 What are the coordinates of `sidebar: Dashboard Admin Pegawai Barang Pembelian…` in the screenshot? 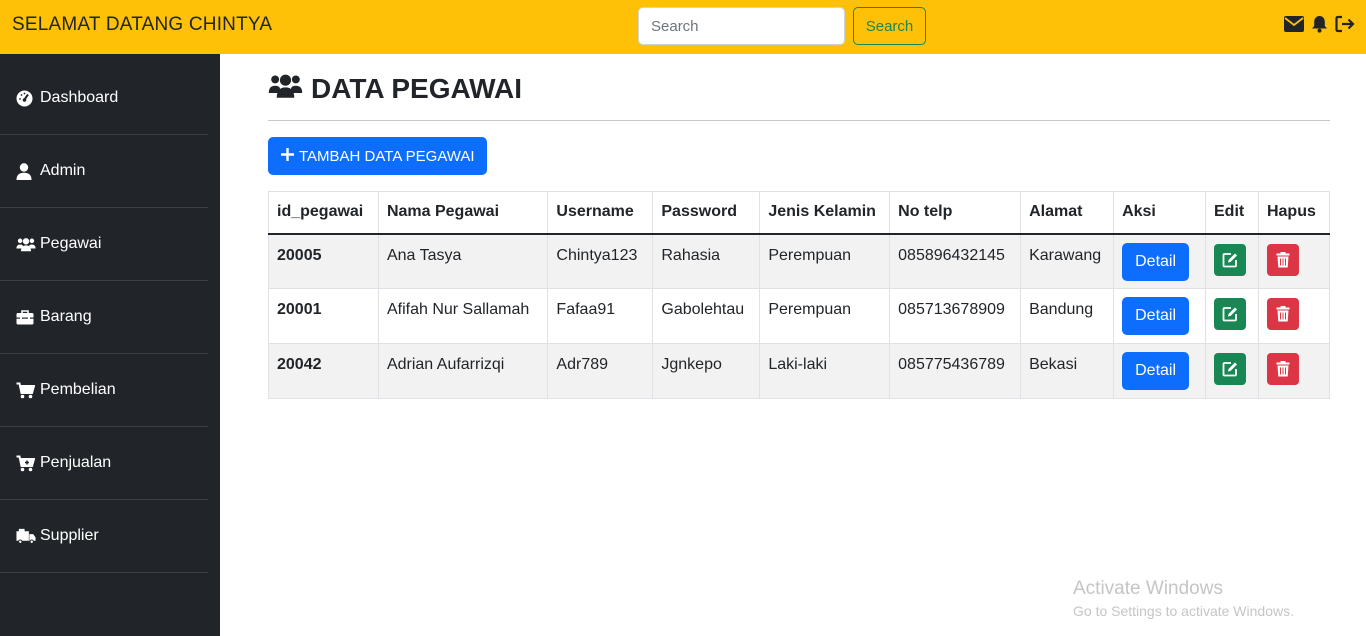 It's located at (110, 345).